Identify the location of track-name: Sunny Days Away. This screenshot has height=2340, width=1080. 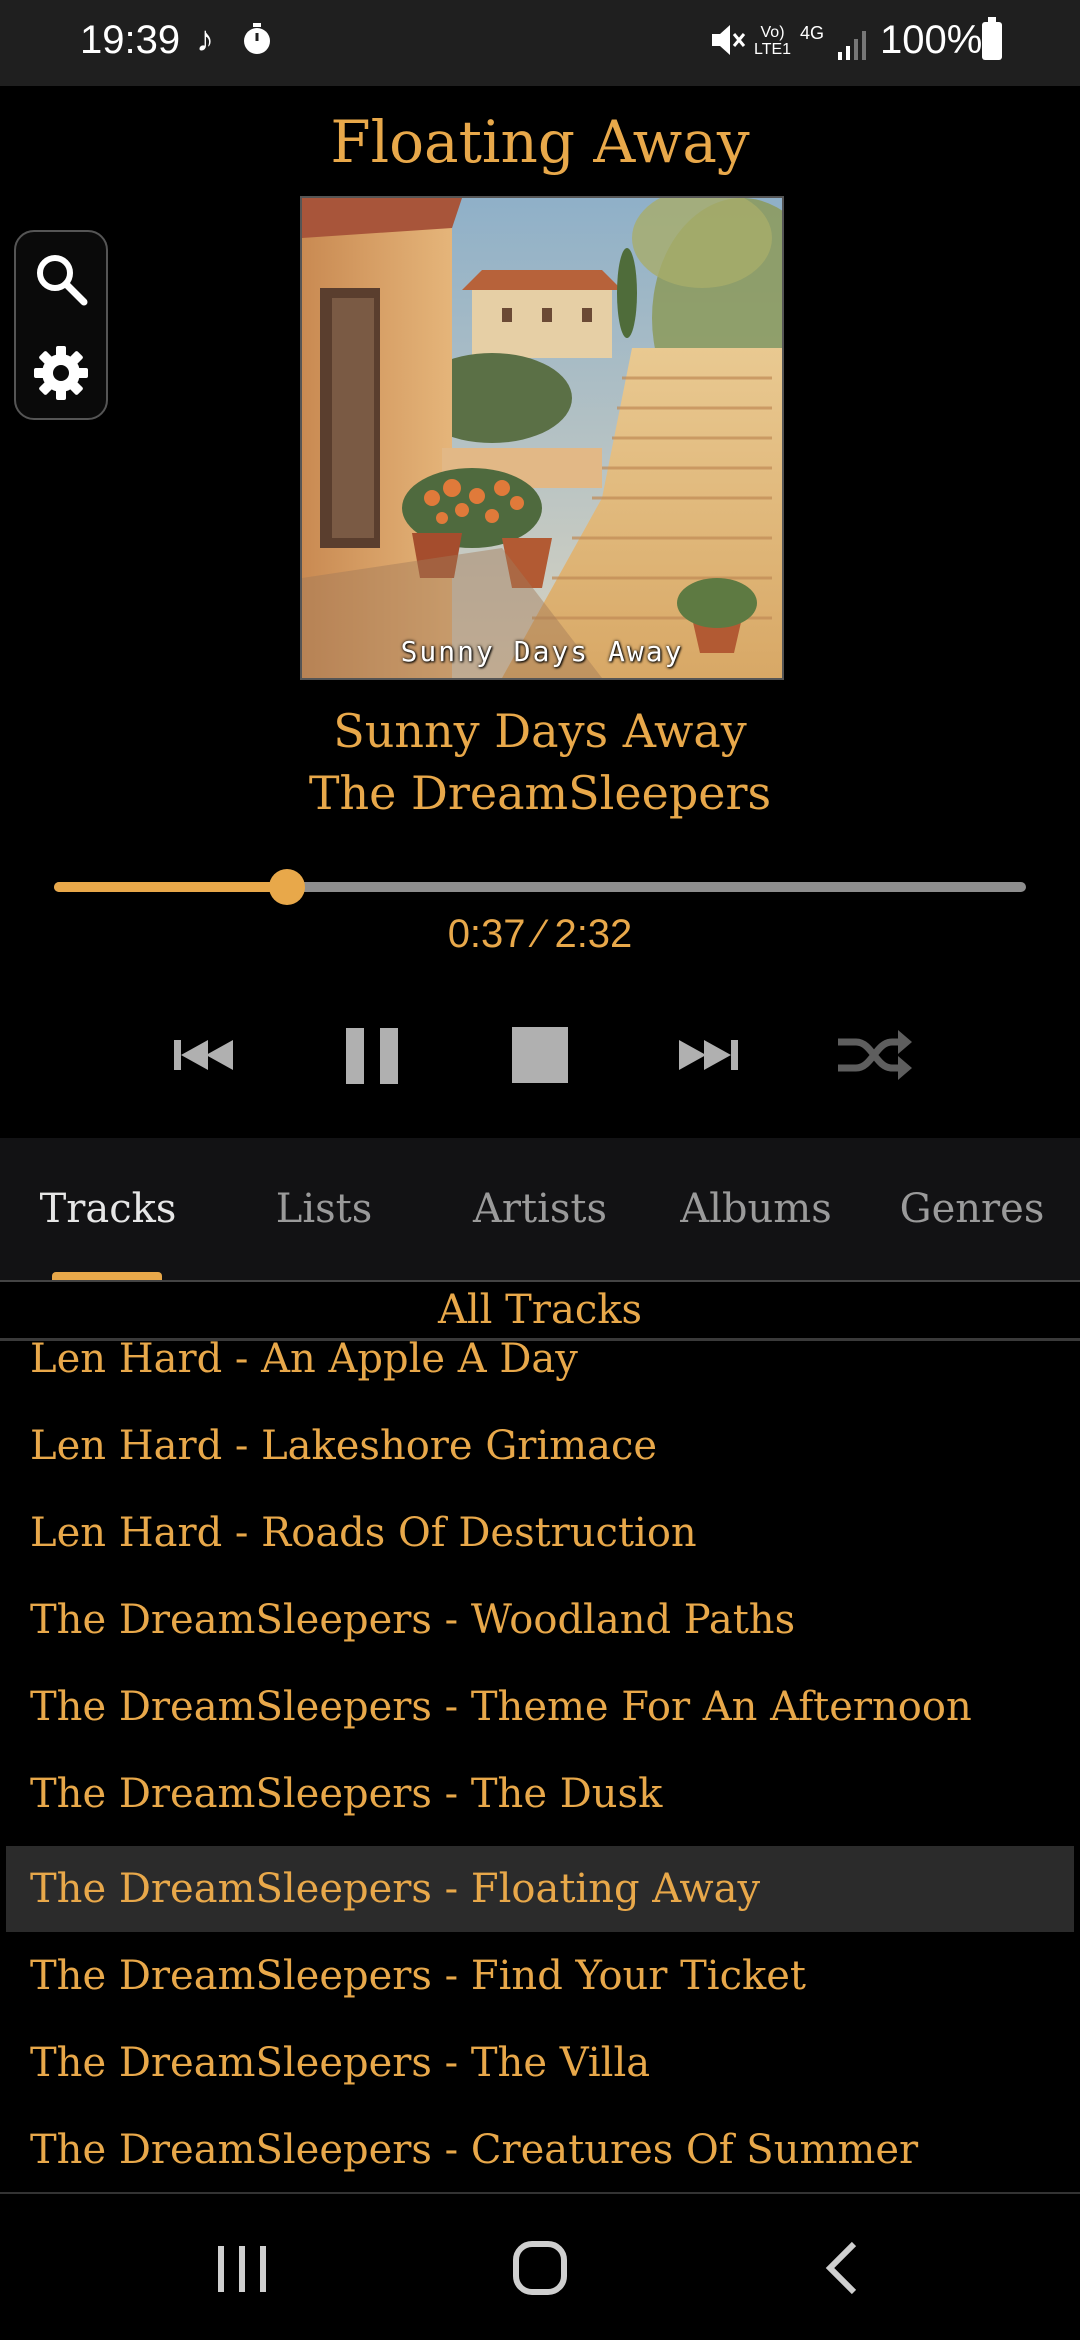
(540, 731).